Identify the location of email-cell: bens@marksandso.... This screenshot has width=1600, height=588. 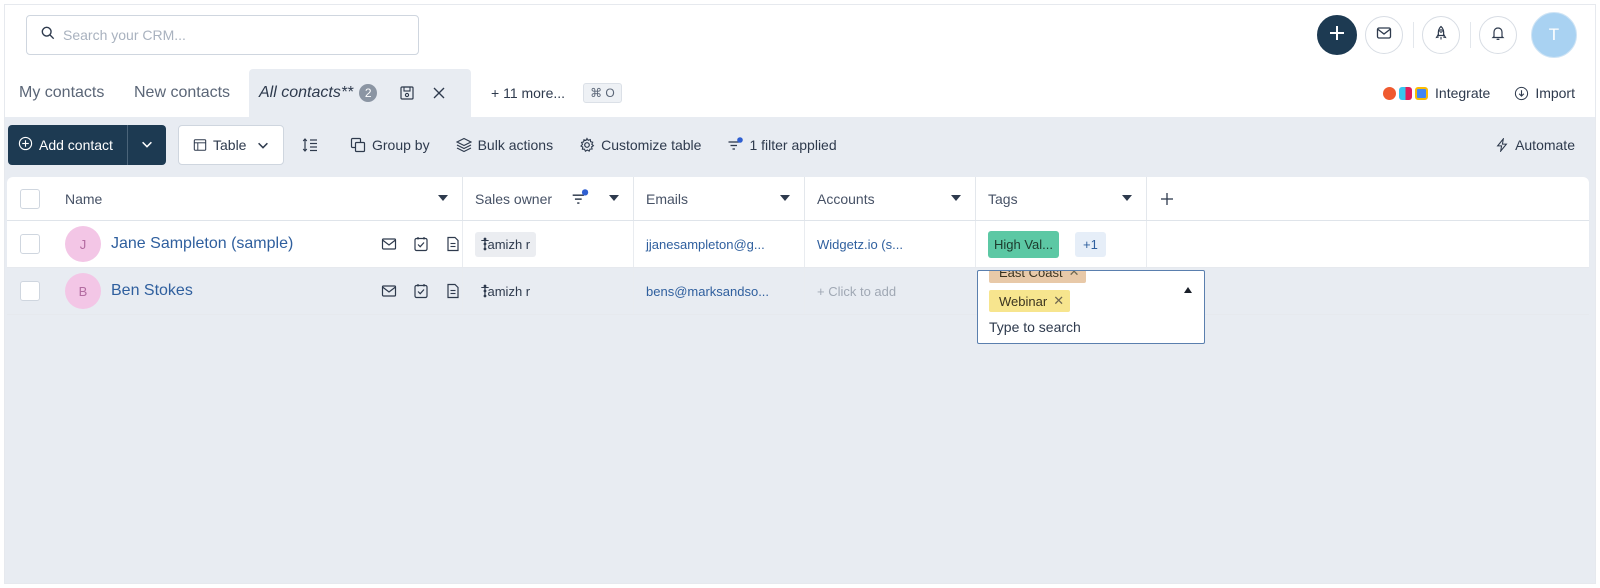
(719, 291).